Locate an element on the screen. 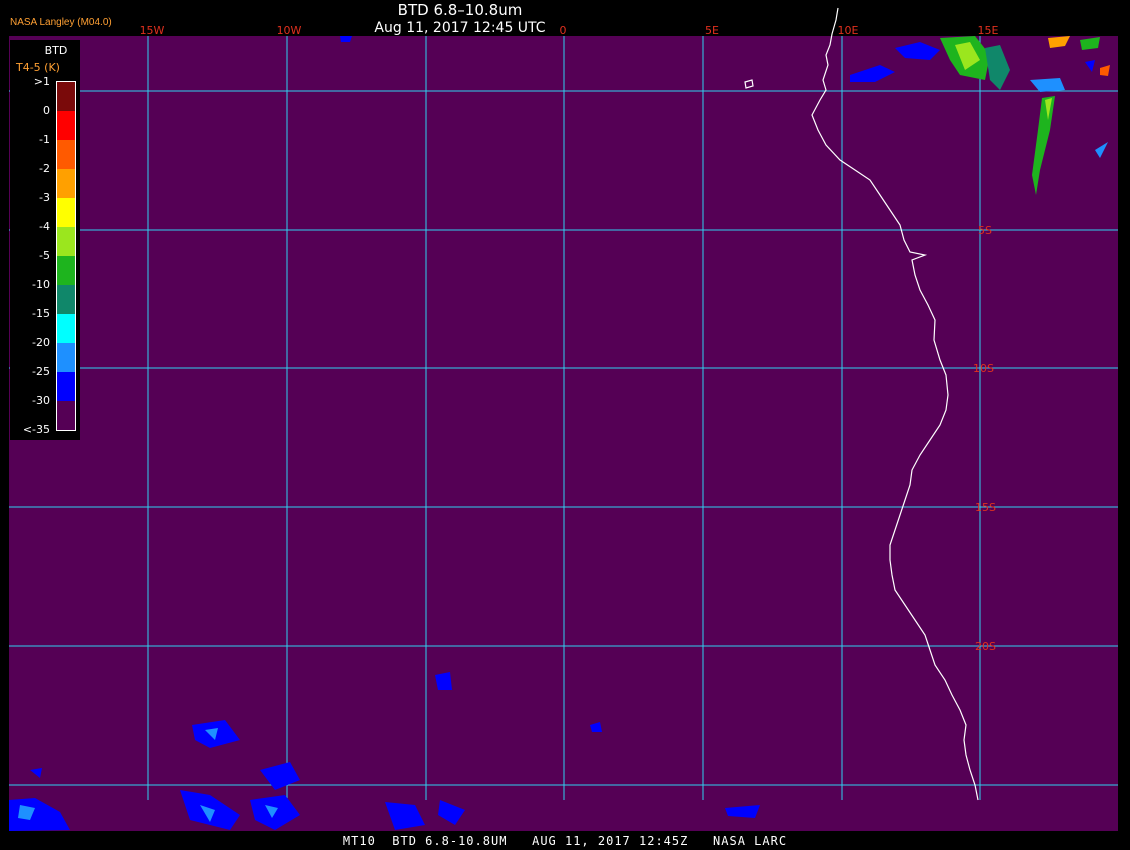 The width and height of the screenshot is (1130, 850). legend-colorbar is located at coordinates (66, 256).